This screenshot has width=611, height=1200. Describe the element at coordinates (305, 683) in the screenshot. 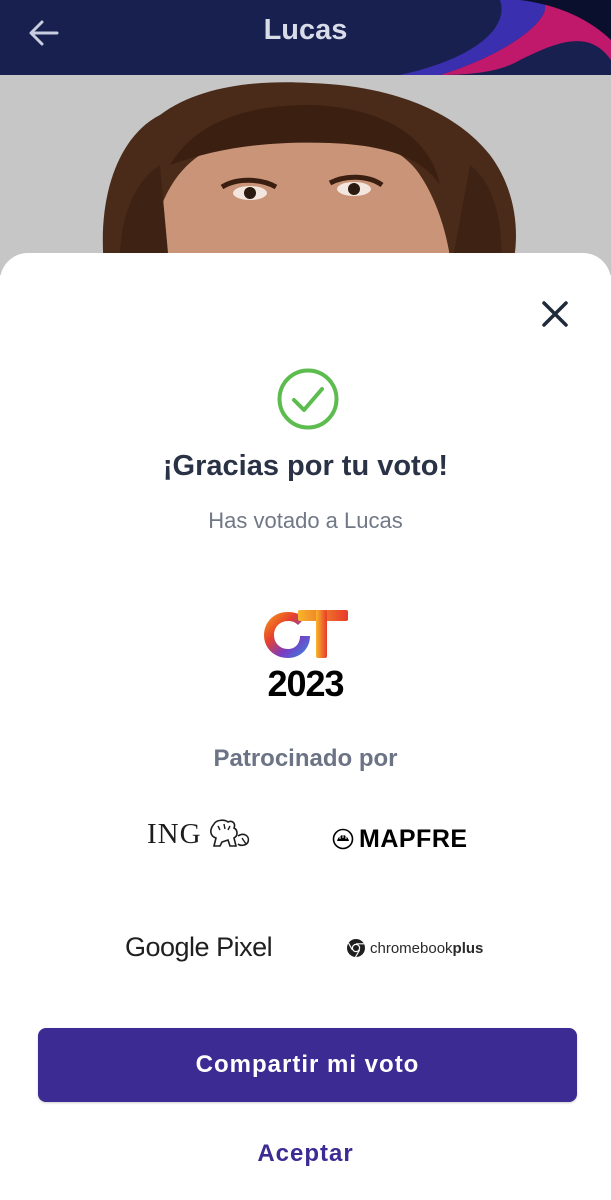

I see `ot-year: 2023` at that location.